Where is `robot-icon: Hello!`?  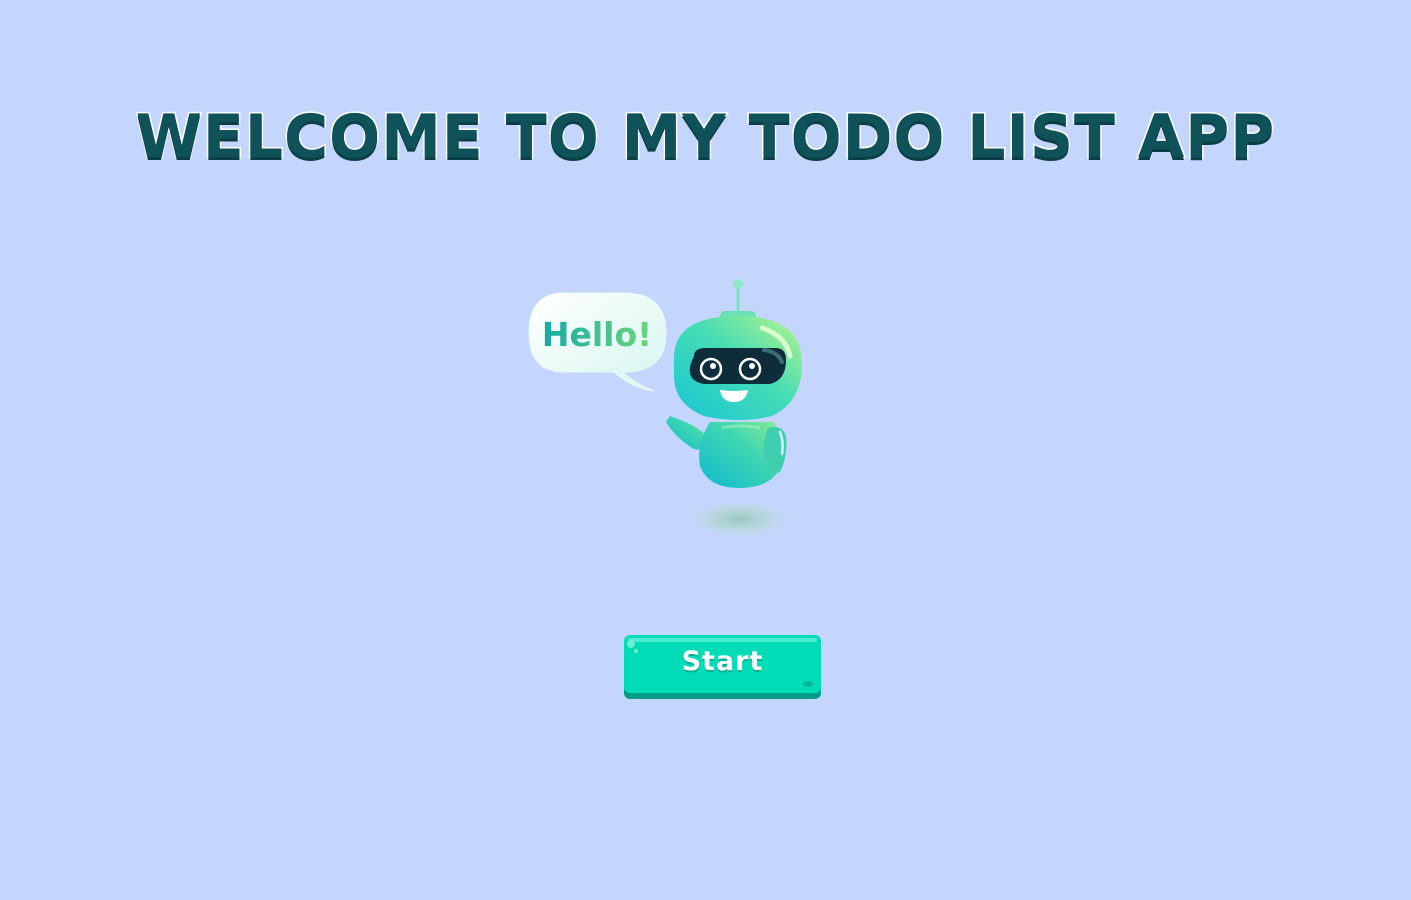 robot-icon: Hello! is located at coordinates (665, 409).